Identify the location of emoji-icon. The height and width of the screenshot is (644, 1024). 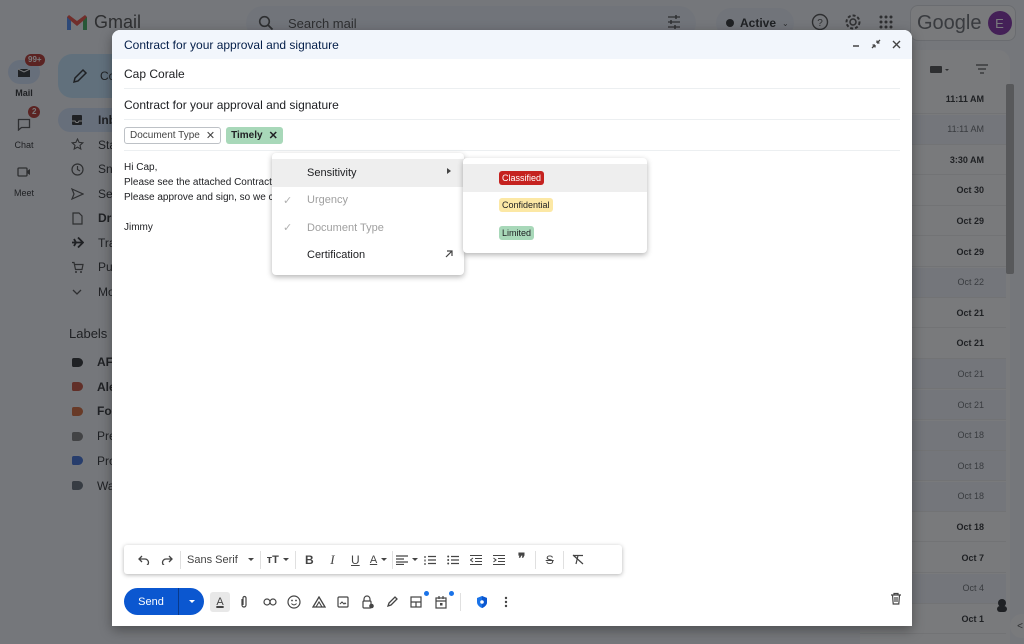
(294, 602).